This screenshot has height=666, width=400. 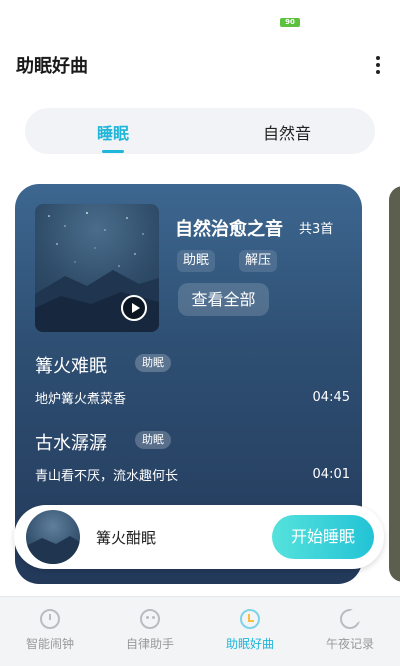 What do you see at coordinates (149, 644) in the screenshot?
I see `nav-label: 自律助手` at bounding box center [149, 644].